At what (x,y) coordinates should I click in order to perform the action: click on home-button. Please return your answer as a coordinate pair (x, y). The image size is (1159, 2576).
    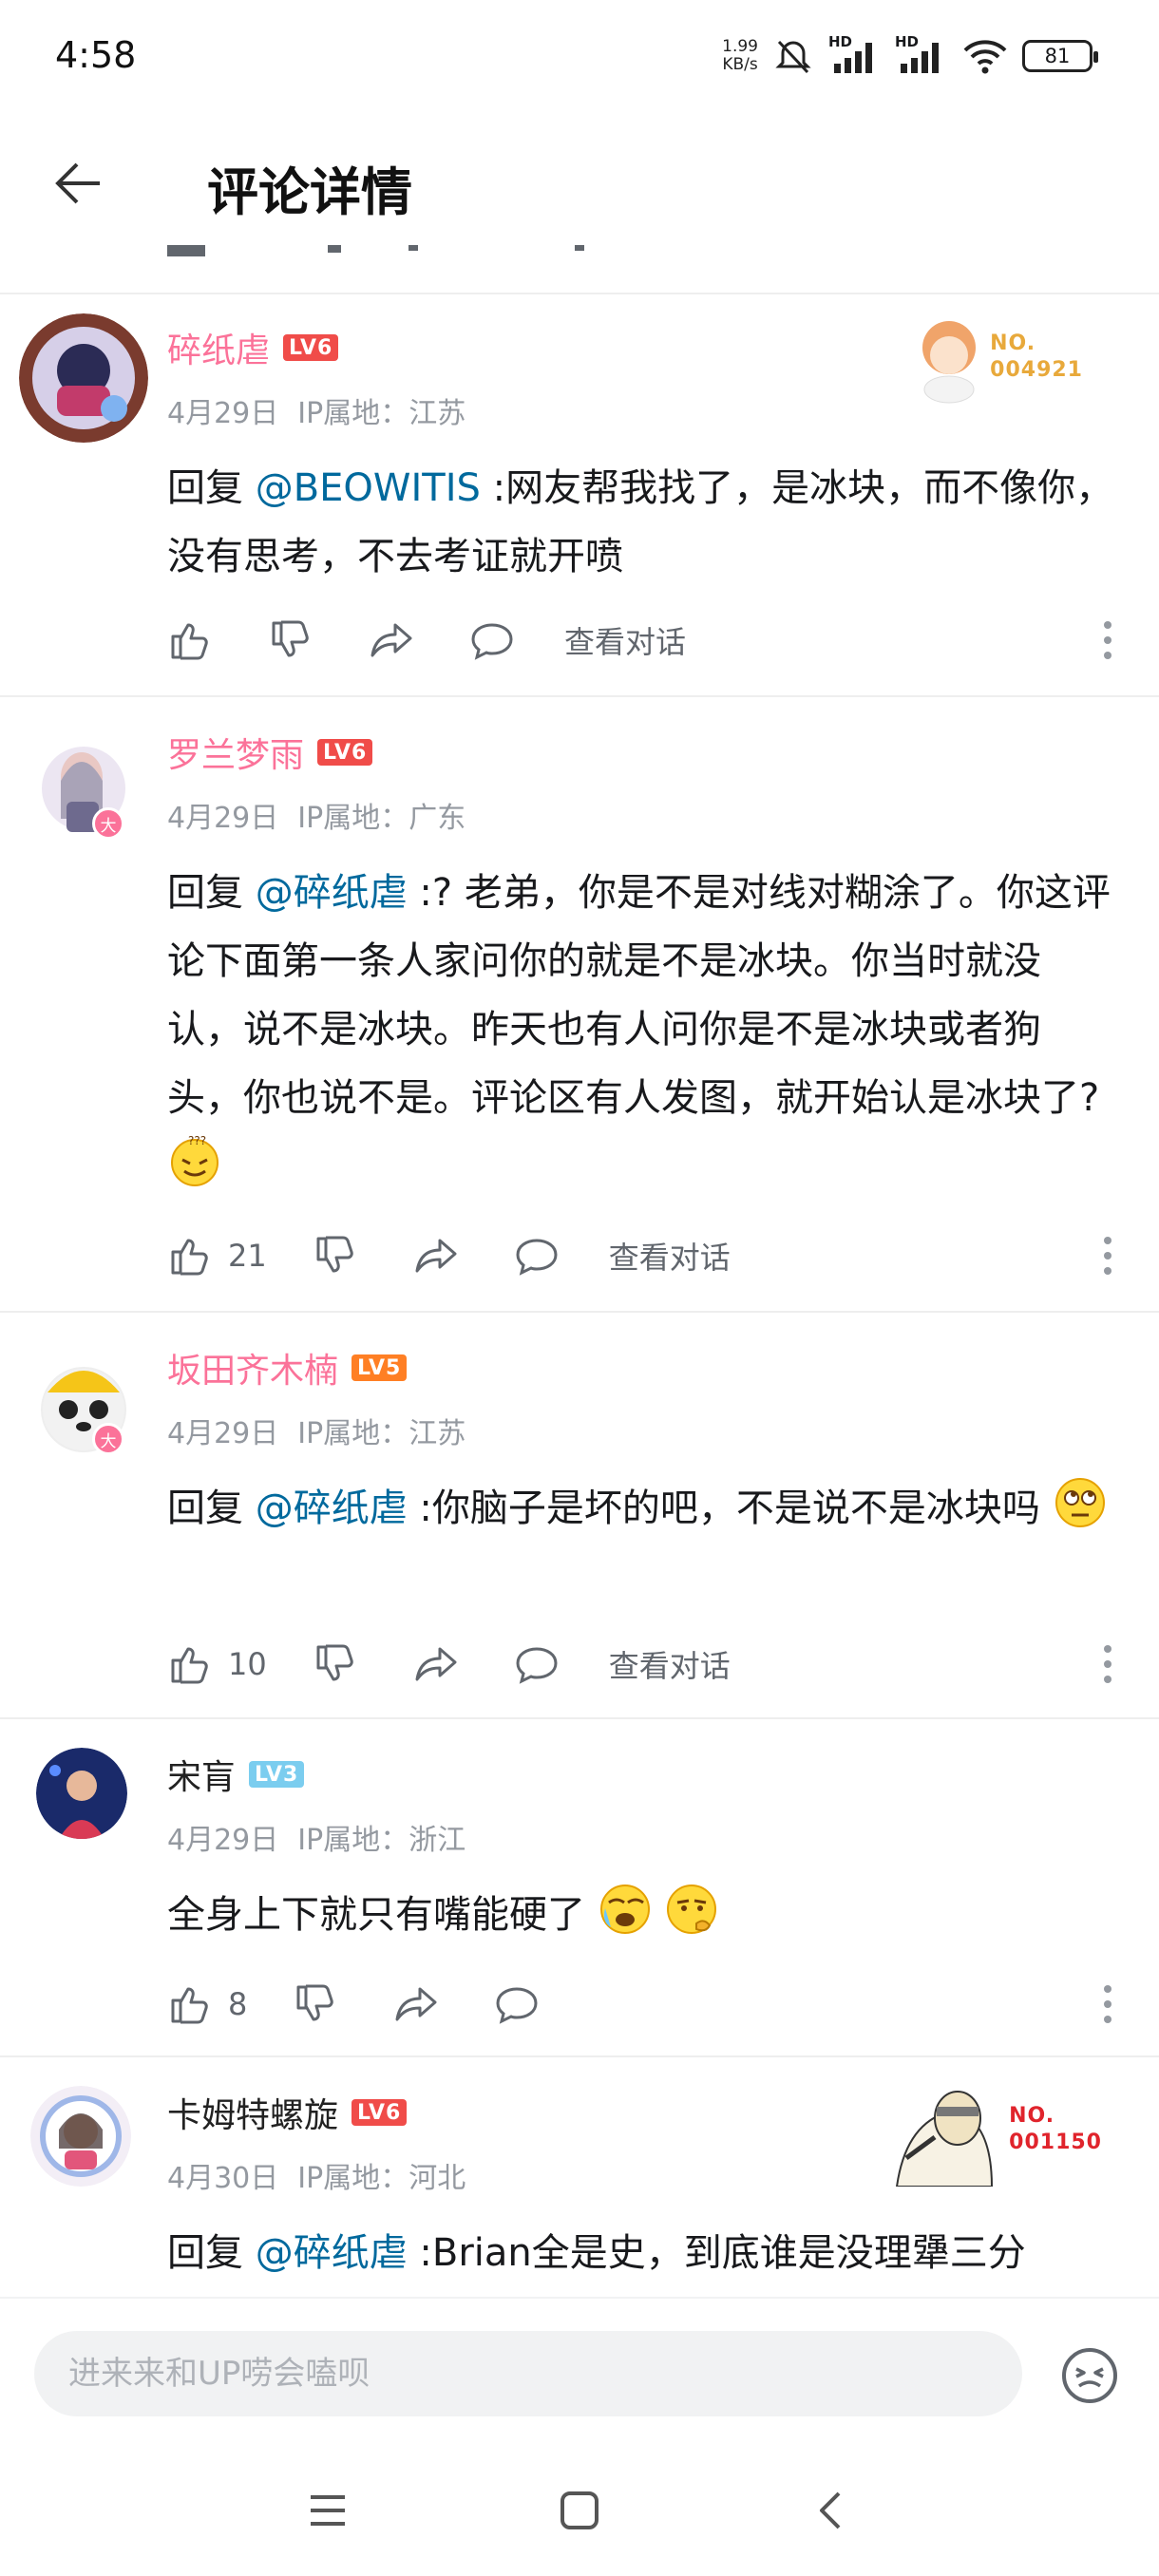
    Looking at the image, I should click on (579, 2510).